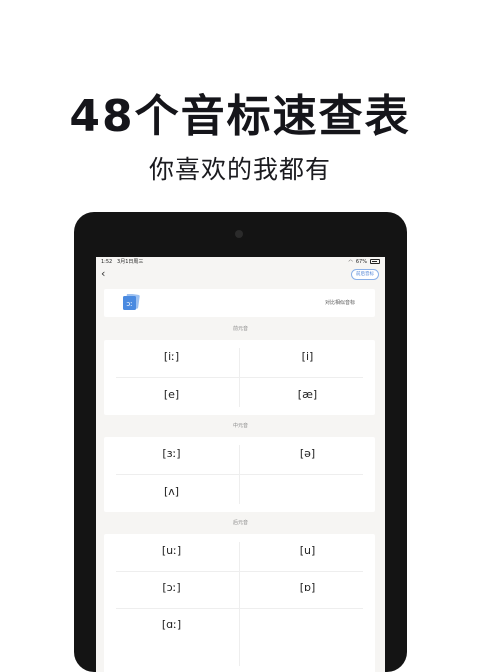  I want to click on status-right: ◠ 67%, so click(364, 261).